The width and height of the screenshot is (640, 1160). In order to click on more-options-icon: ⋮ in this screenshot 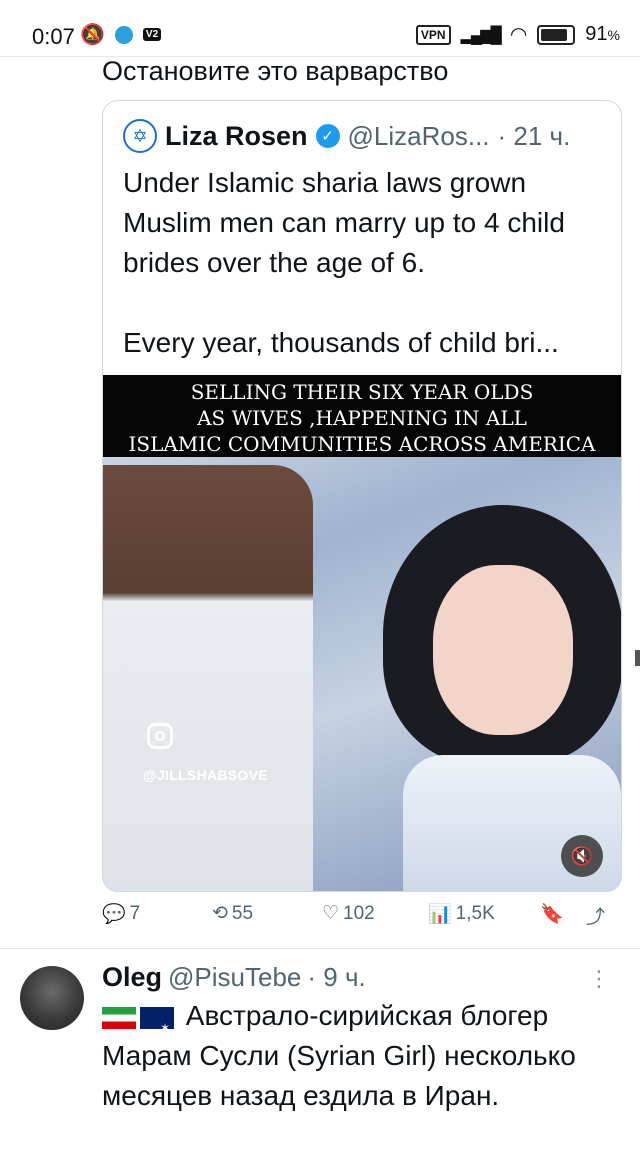, I will do `click(599, 979)`.